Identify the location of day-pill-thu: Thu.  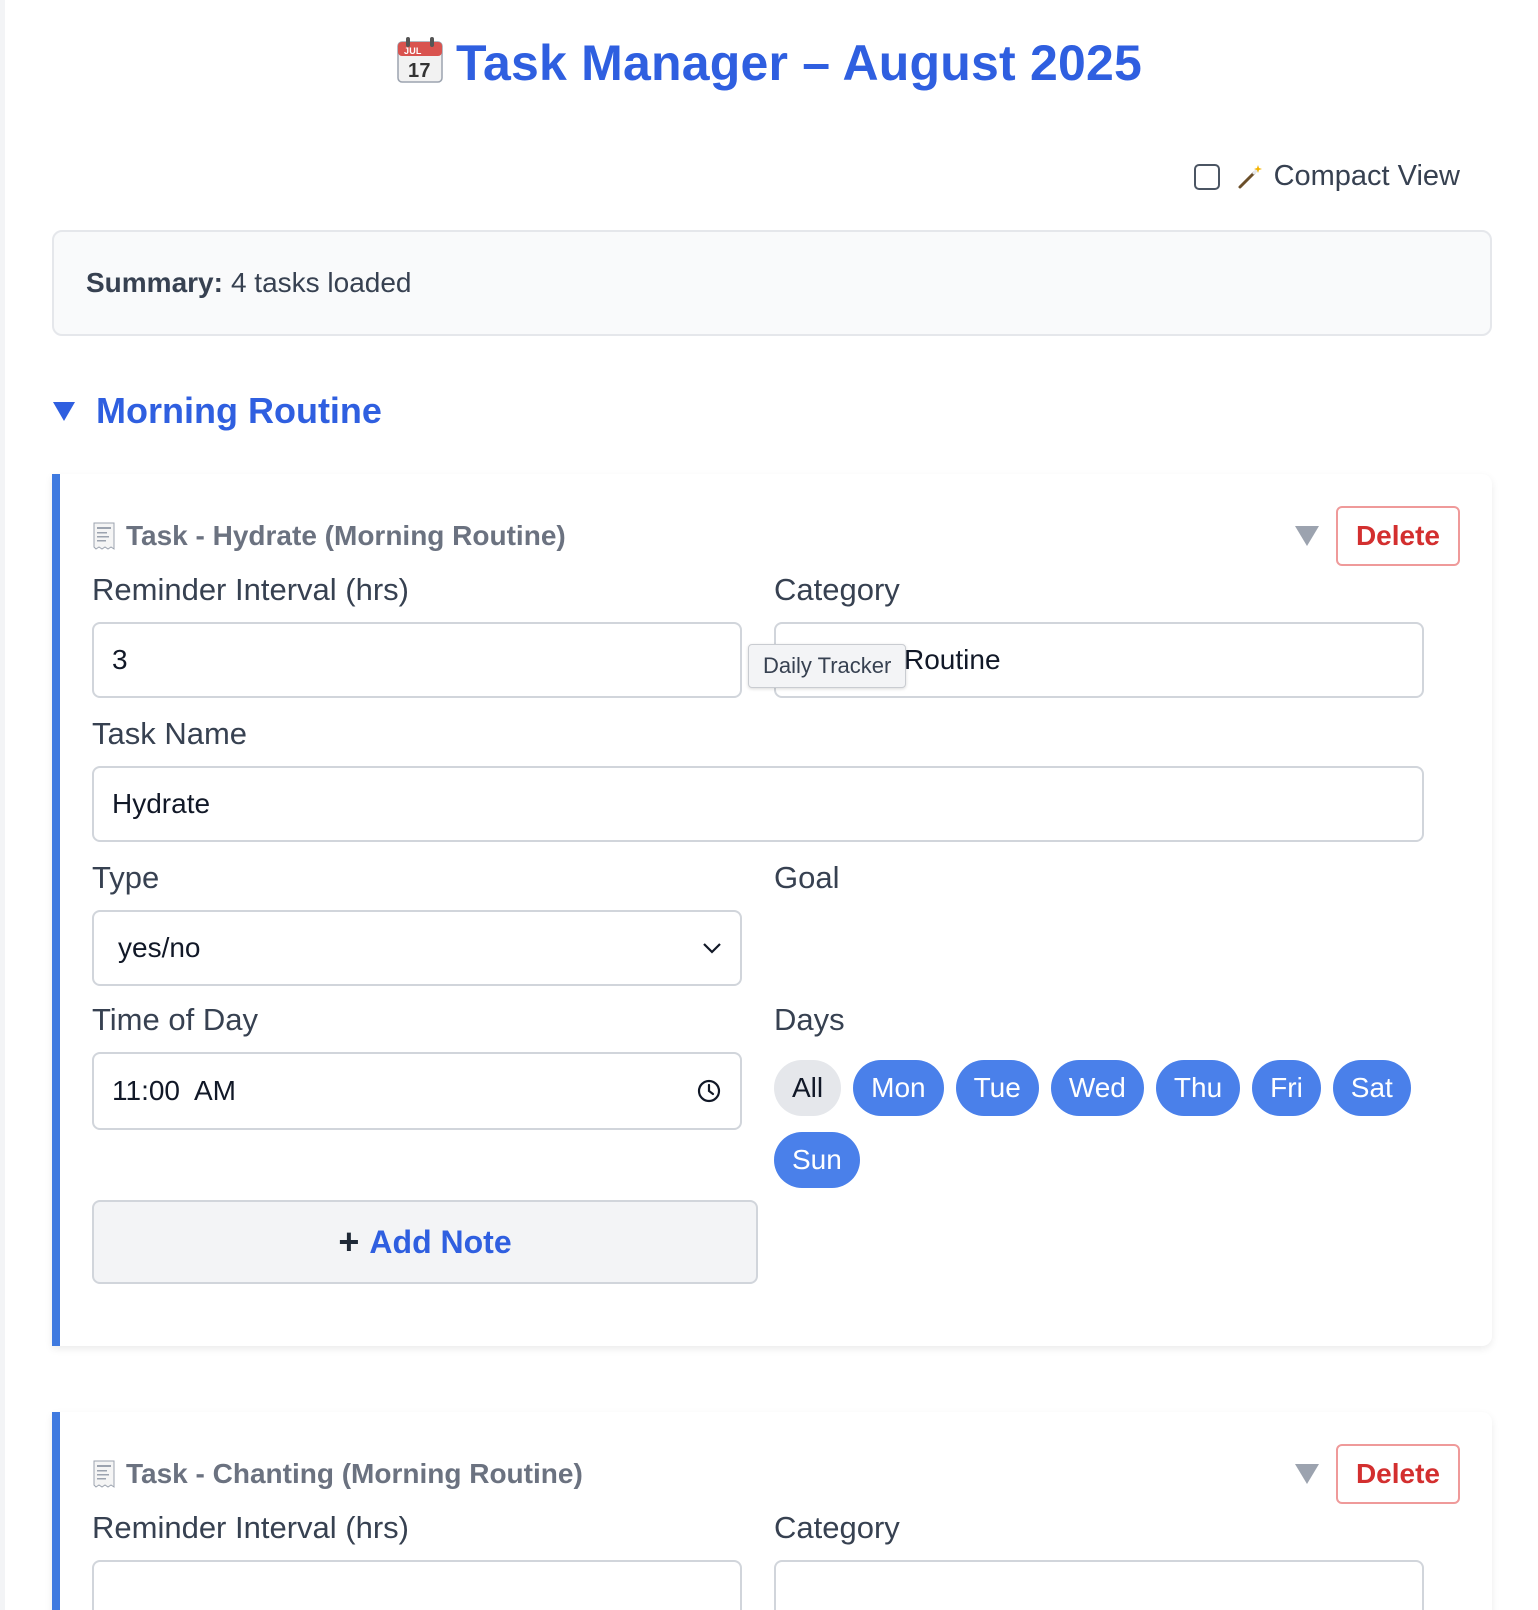
(1198, 1088).